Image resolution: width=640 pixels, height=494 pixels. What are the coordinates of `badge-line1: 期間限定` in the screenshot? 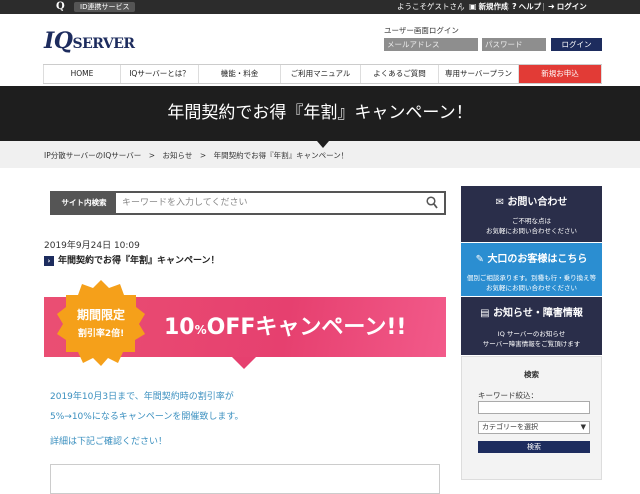 It's located at (100, 315).